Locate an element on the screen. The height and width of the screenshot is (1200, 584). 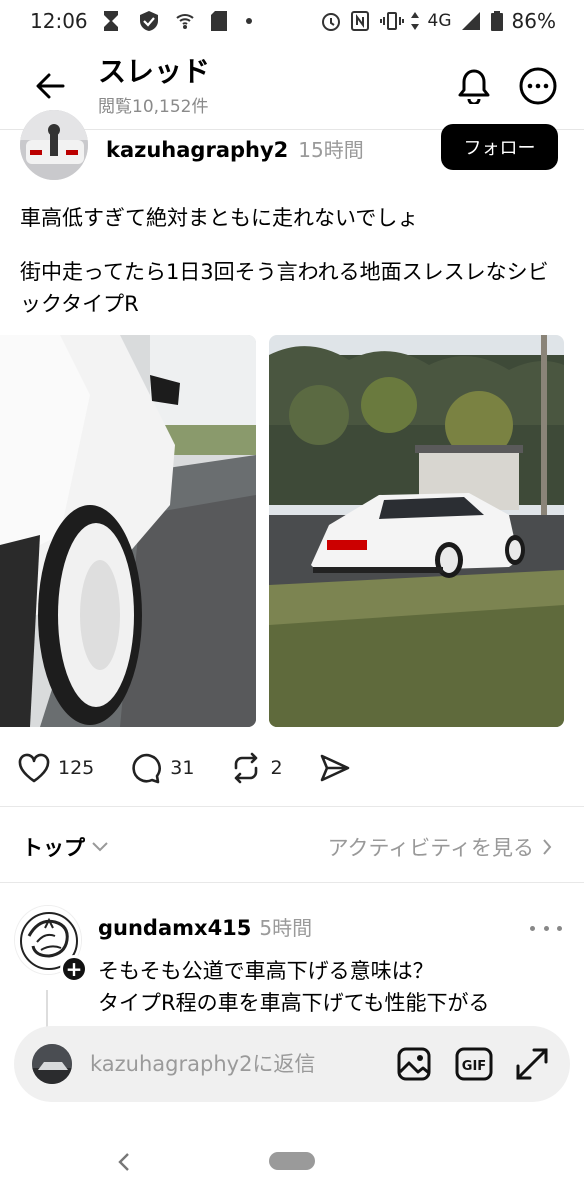
chevron-down-icon is located at coordinates (100, 847).